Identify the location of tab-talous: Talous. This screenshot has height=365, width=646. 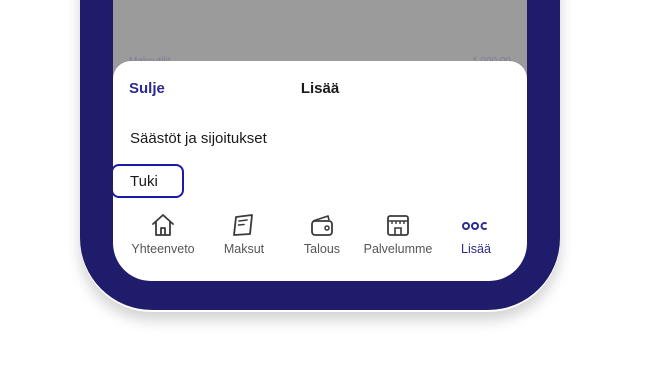
(322, 237).